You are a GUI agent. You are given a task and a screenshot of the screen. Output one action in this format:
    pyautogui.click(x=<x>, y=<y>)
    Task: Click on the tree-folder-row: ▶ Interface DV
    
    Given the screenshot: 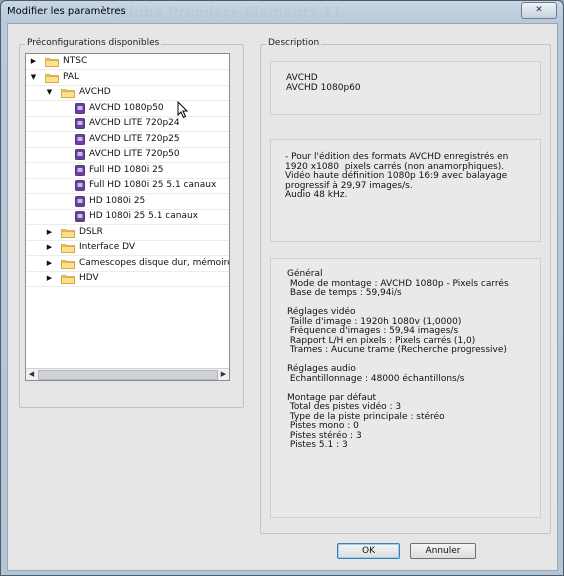 What is the action you would take?
    pyautogui.click(x=127, y=248)
    